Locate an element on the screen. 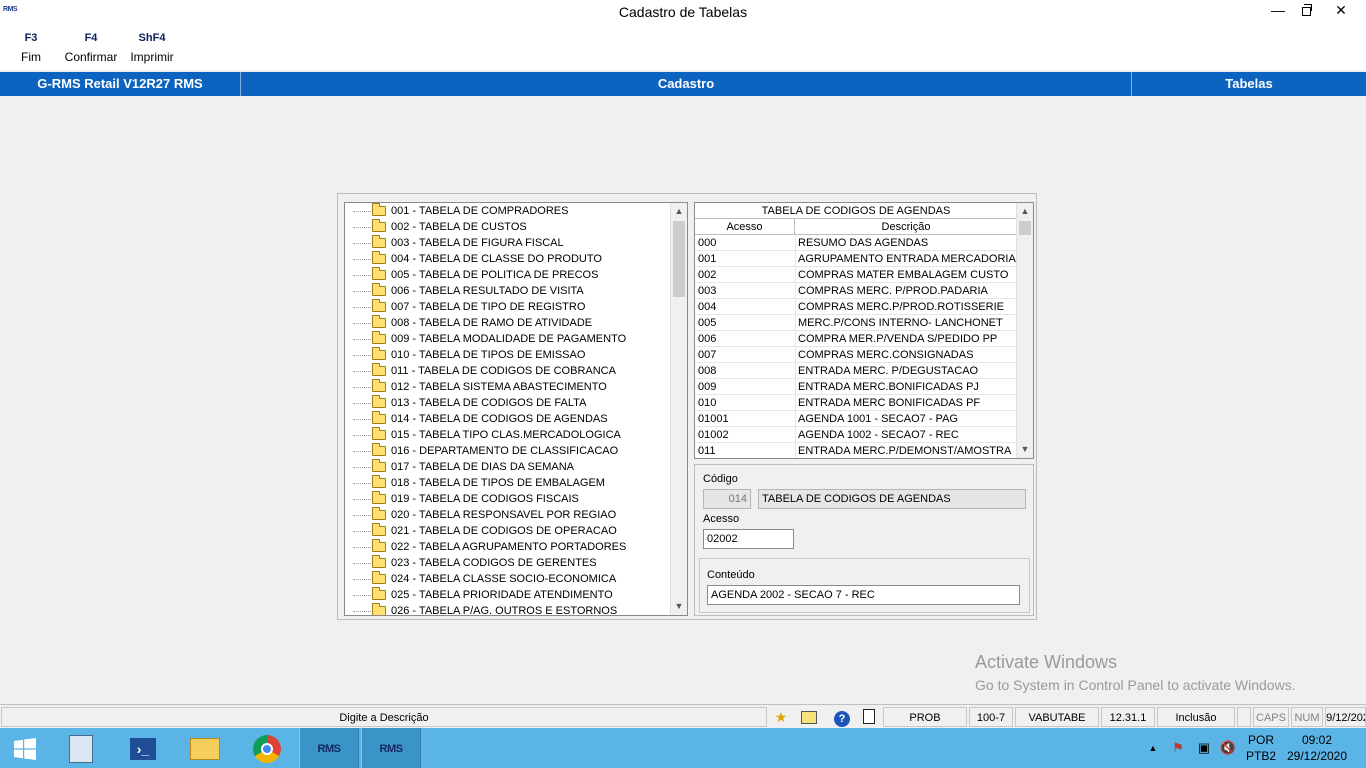 This screenshot has width=1366, height=768. tree-item: 011 - TABELA DE CODIGOS DE COBRANCA is located at coordinates (508, 371).